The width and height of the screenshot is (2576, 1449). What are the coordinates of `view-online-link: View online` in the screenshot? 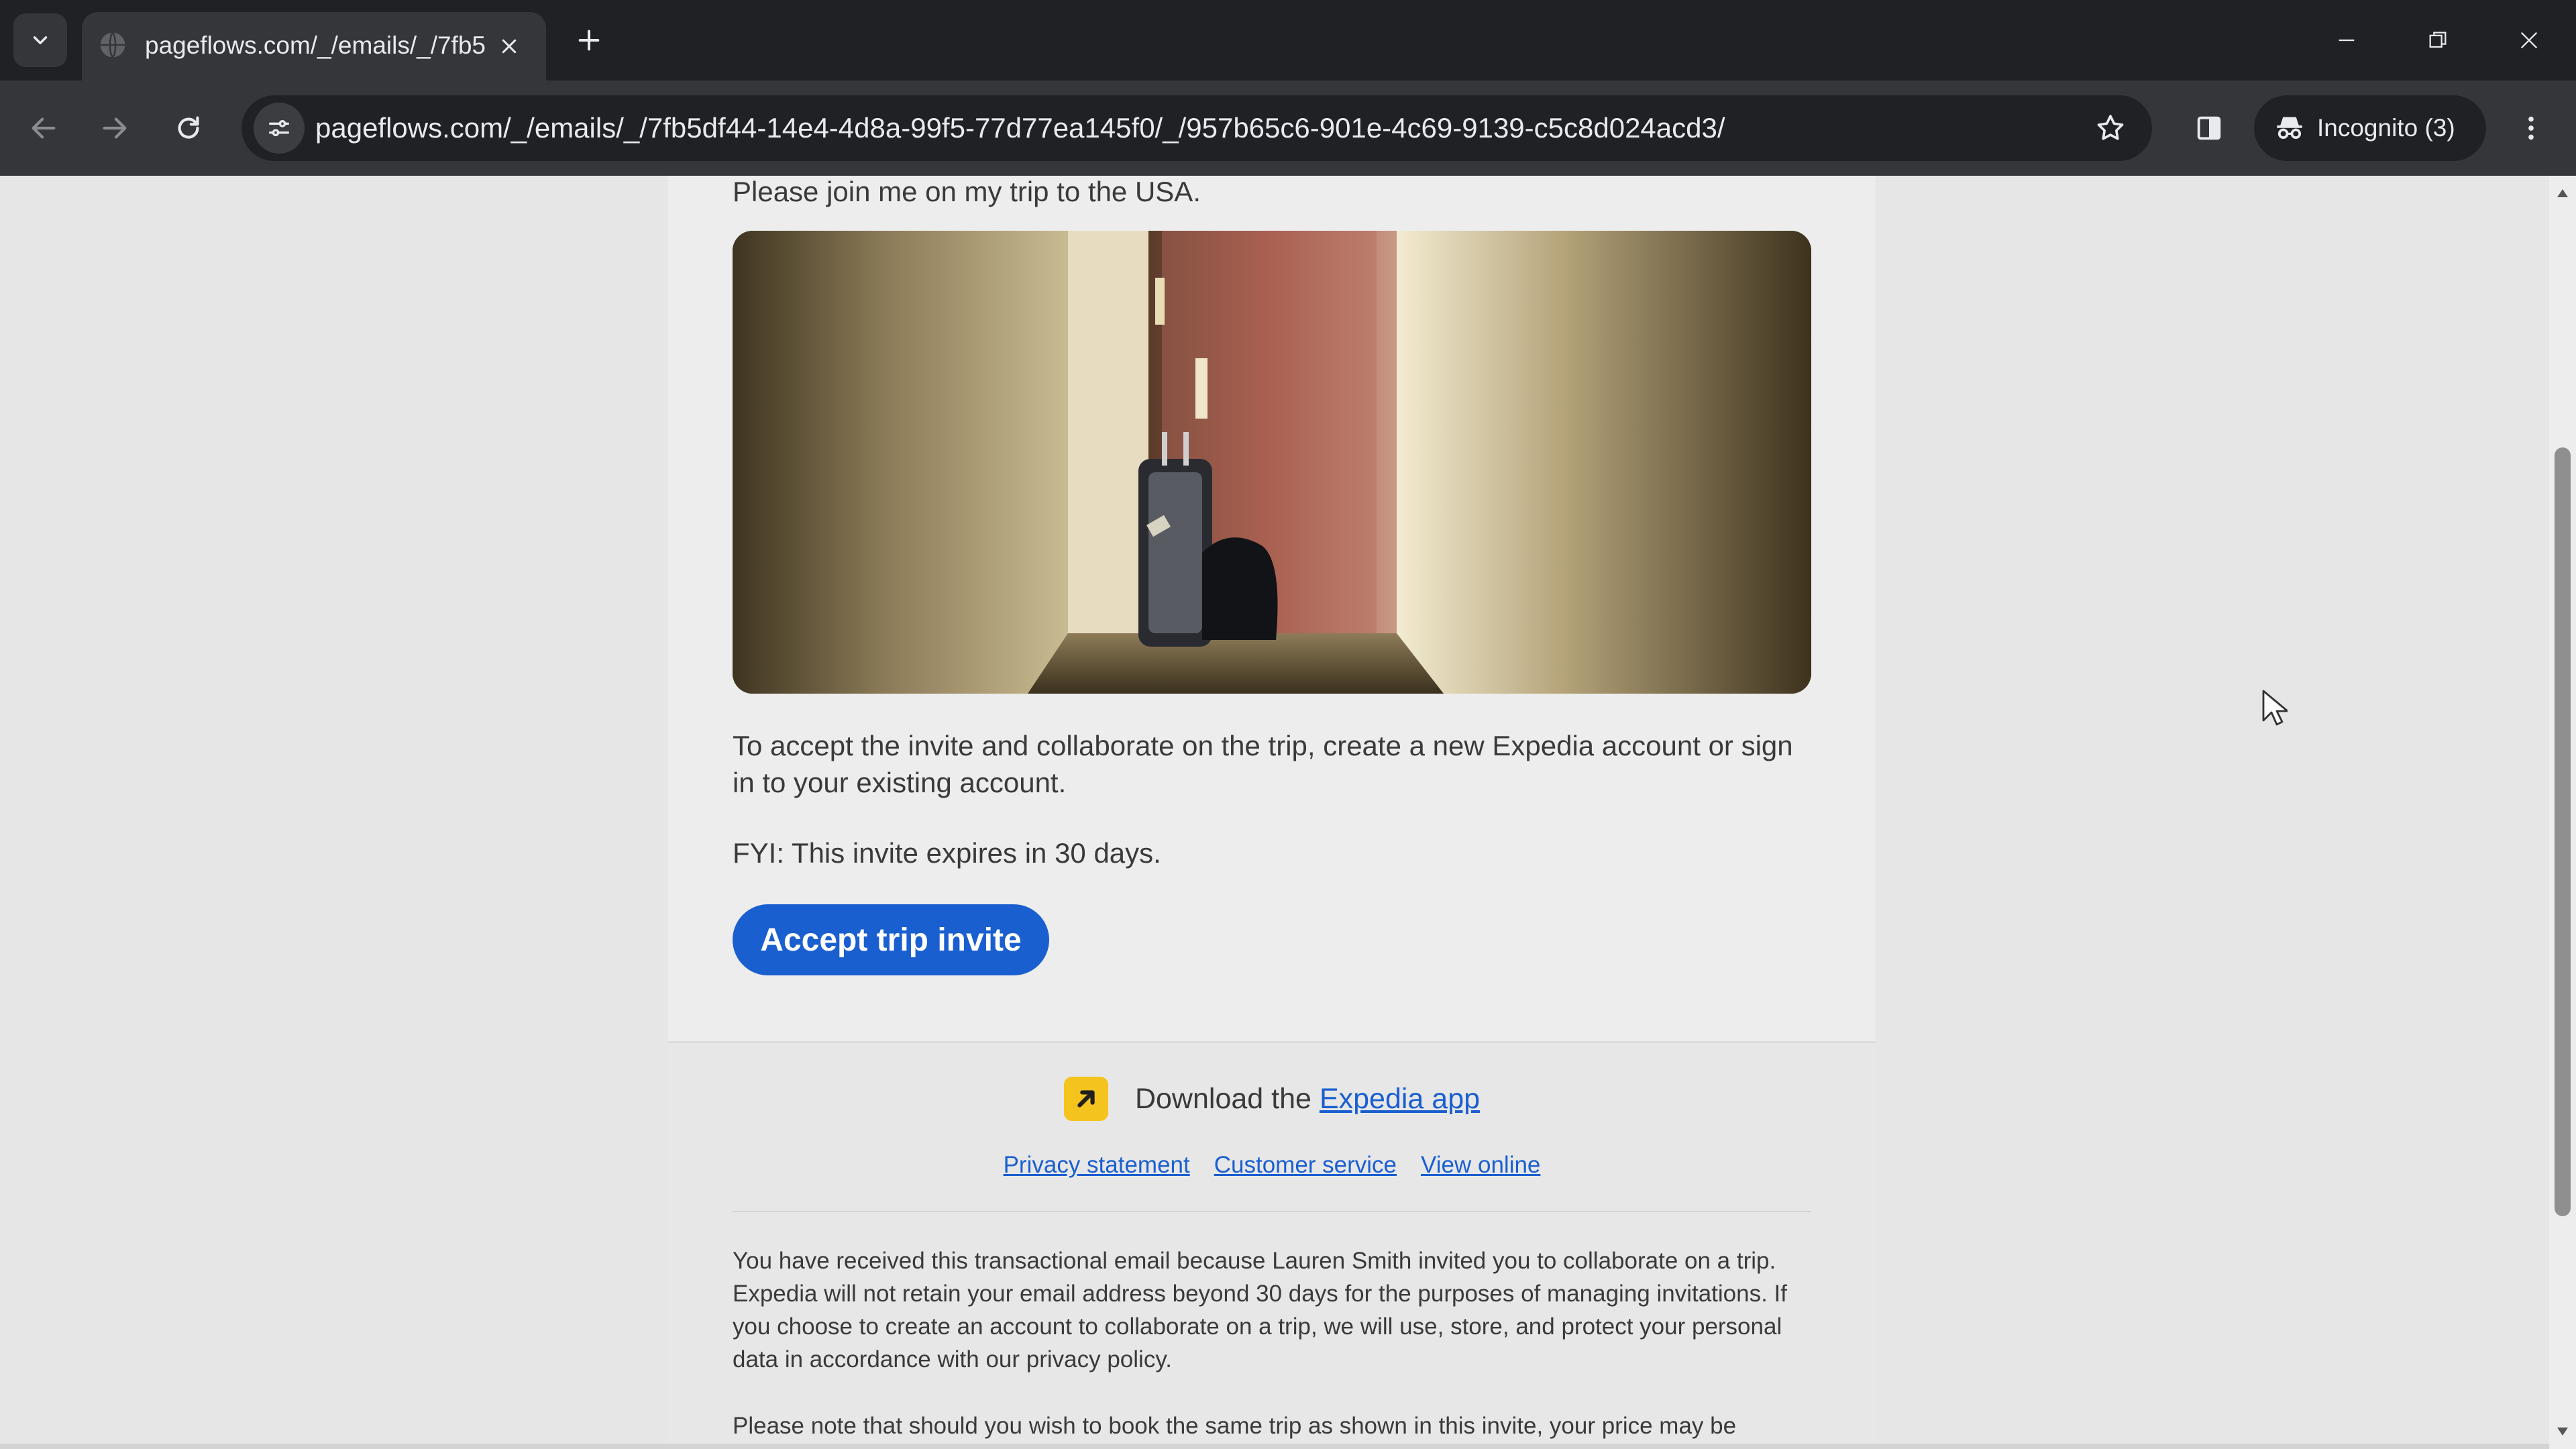 It's located at (1480, 1165).